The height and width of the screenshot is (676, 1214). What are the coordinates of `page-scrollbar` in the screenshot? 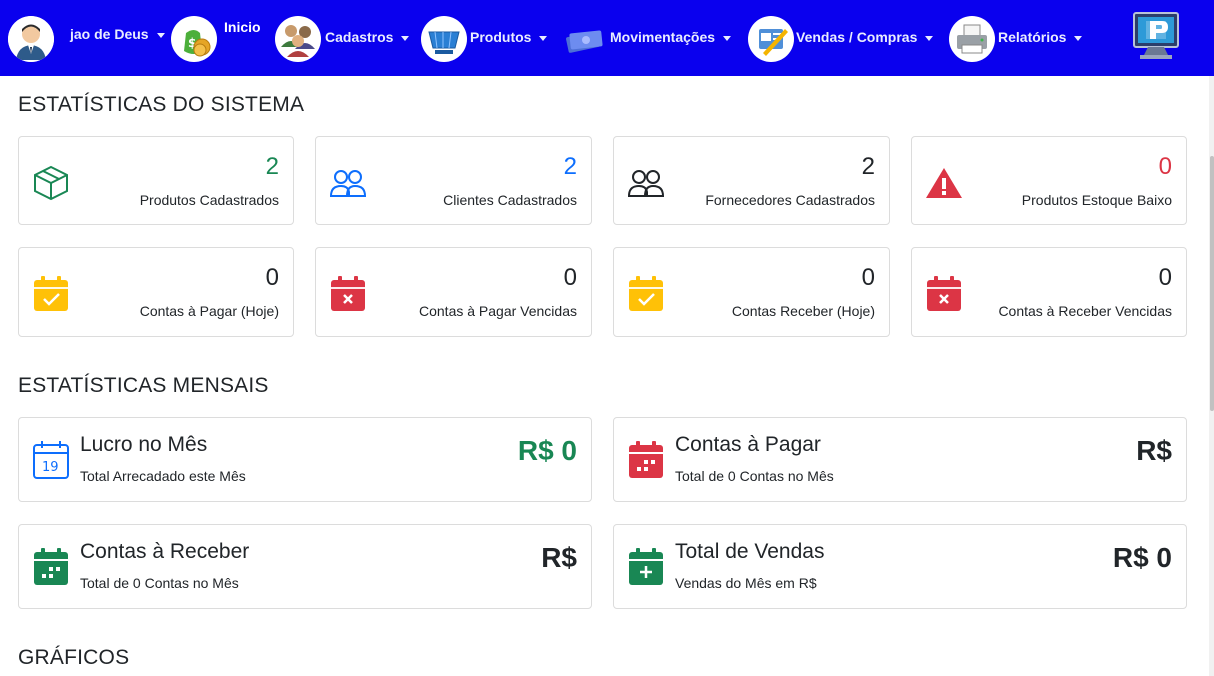 It's located at (1211, 376).